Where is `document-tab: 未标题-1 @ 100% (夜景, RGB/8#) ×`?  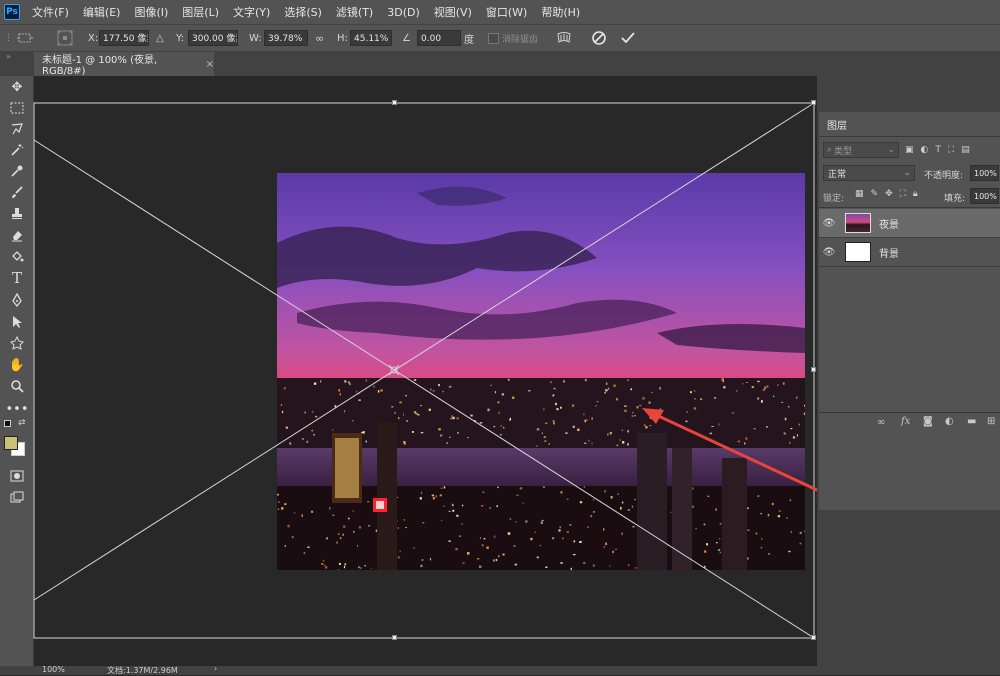
document-tab: 未标题-1 @ 100% (夜景, RGB/8#) × is located at coordinates (124, 64).